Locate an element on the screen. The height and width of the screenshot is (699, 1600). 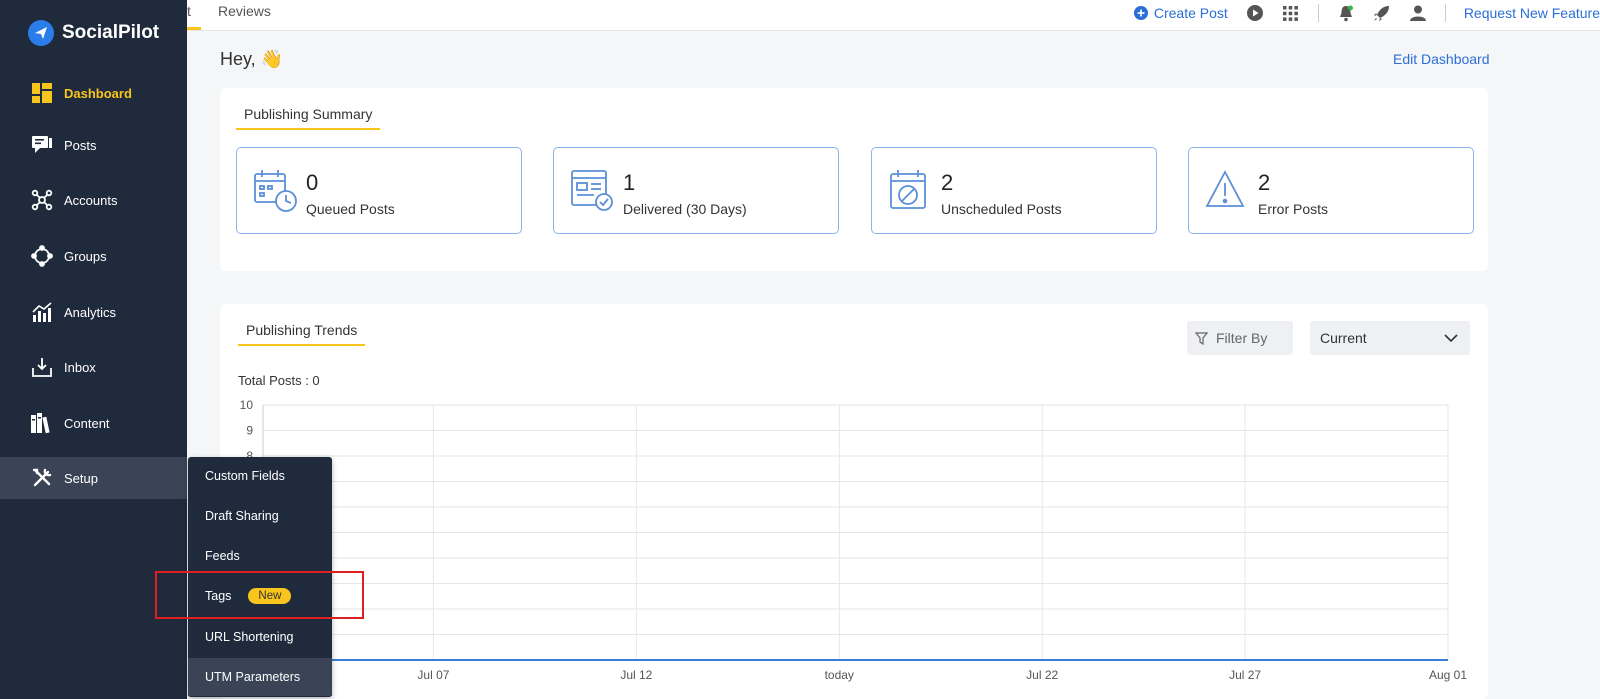
submenu-item-label: Feeds is located at coordinates (222, 556).